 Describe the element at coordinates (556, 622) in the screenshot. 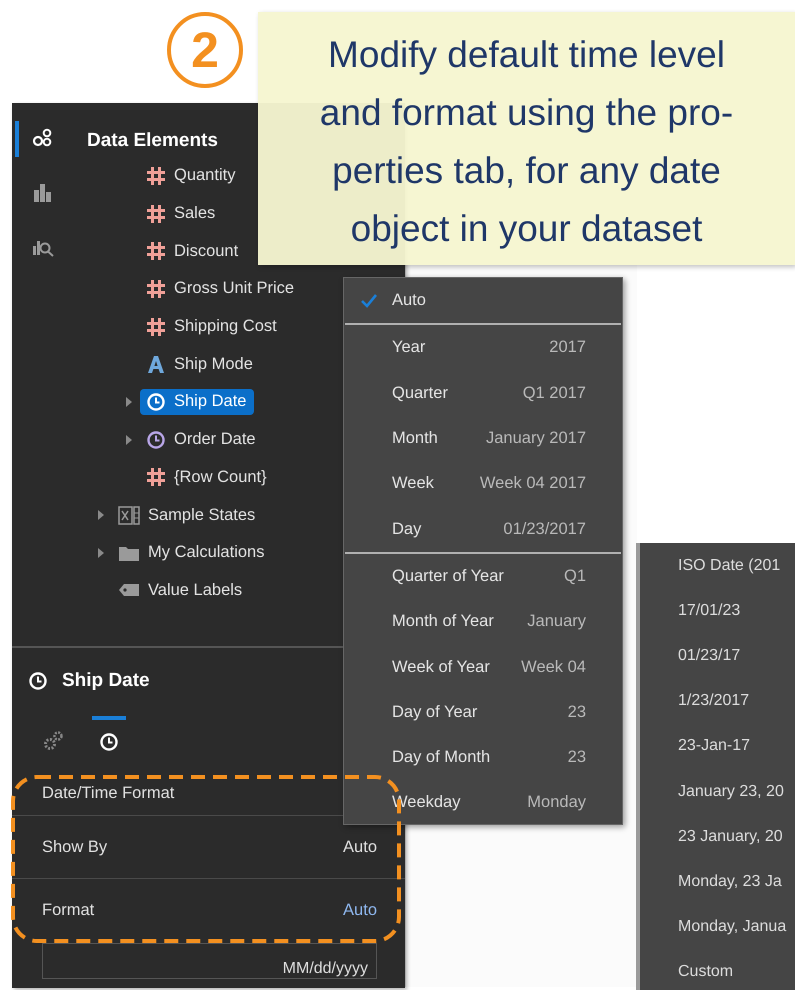

I see `example-text: January` at that location.